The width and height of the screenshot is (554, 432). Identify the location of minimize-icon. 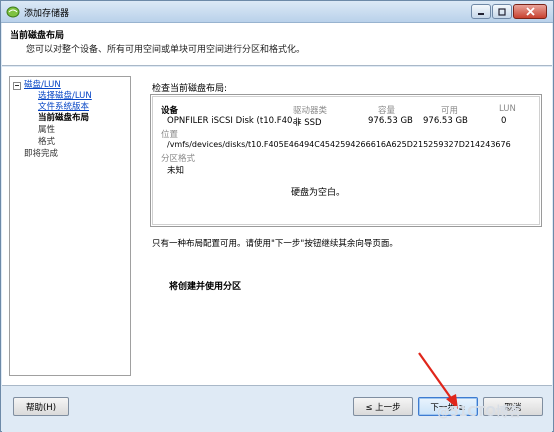
(481, 13).